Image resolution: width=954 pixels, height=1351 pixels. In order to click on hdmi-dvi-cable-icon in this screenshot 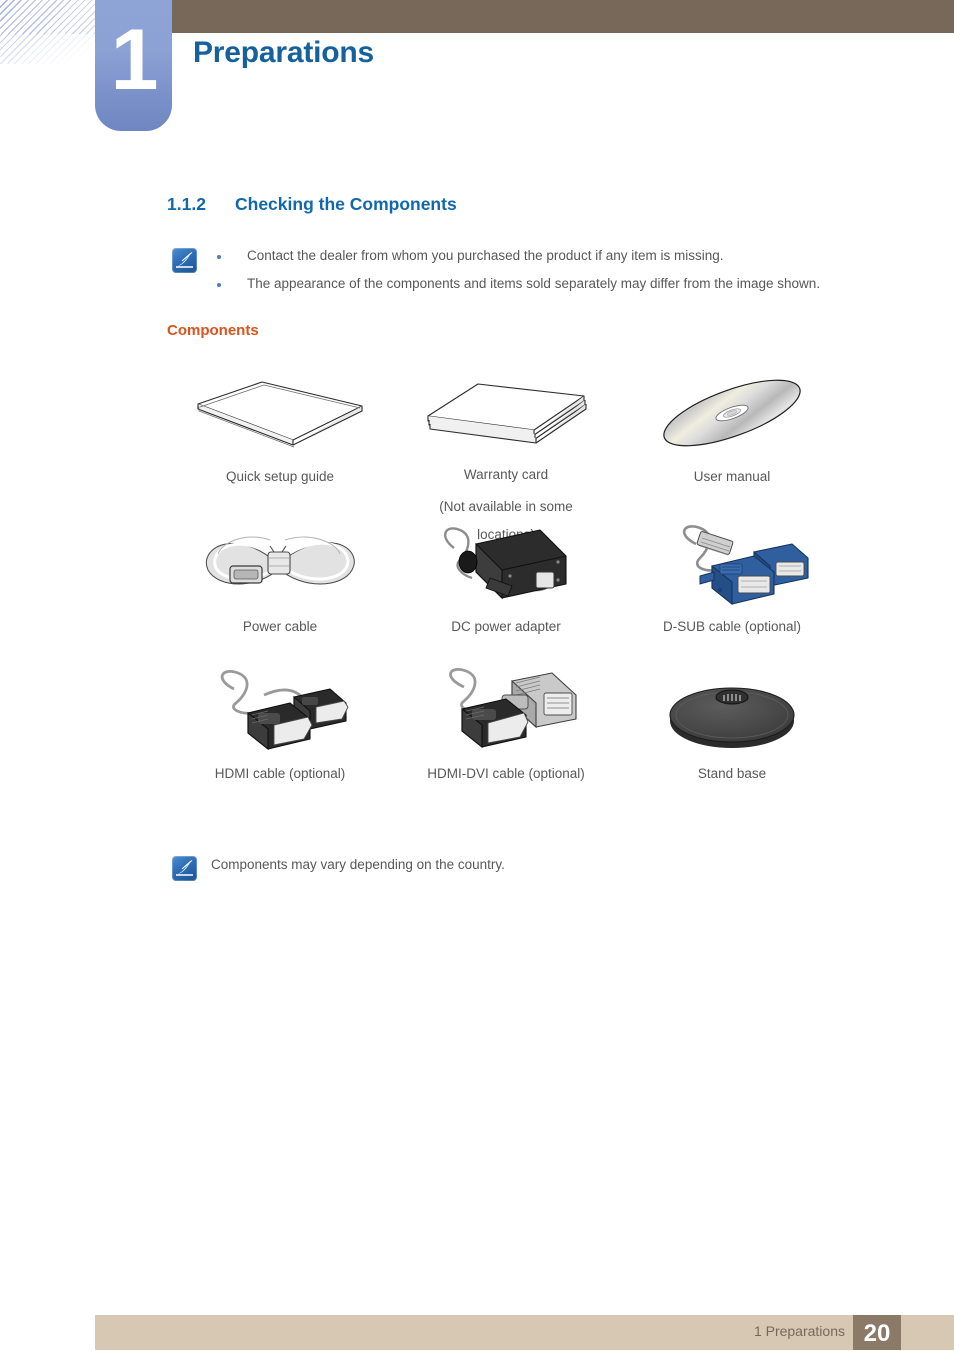, I will do `click(506, 711)`.